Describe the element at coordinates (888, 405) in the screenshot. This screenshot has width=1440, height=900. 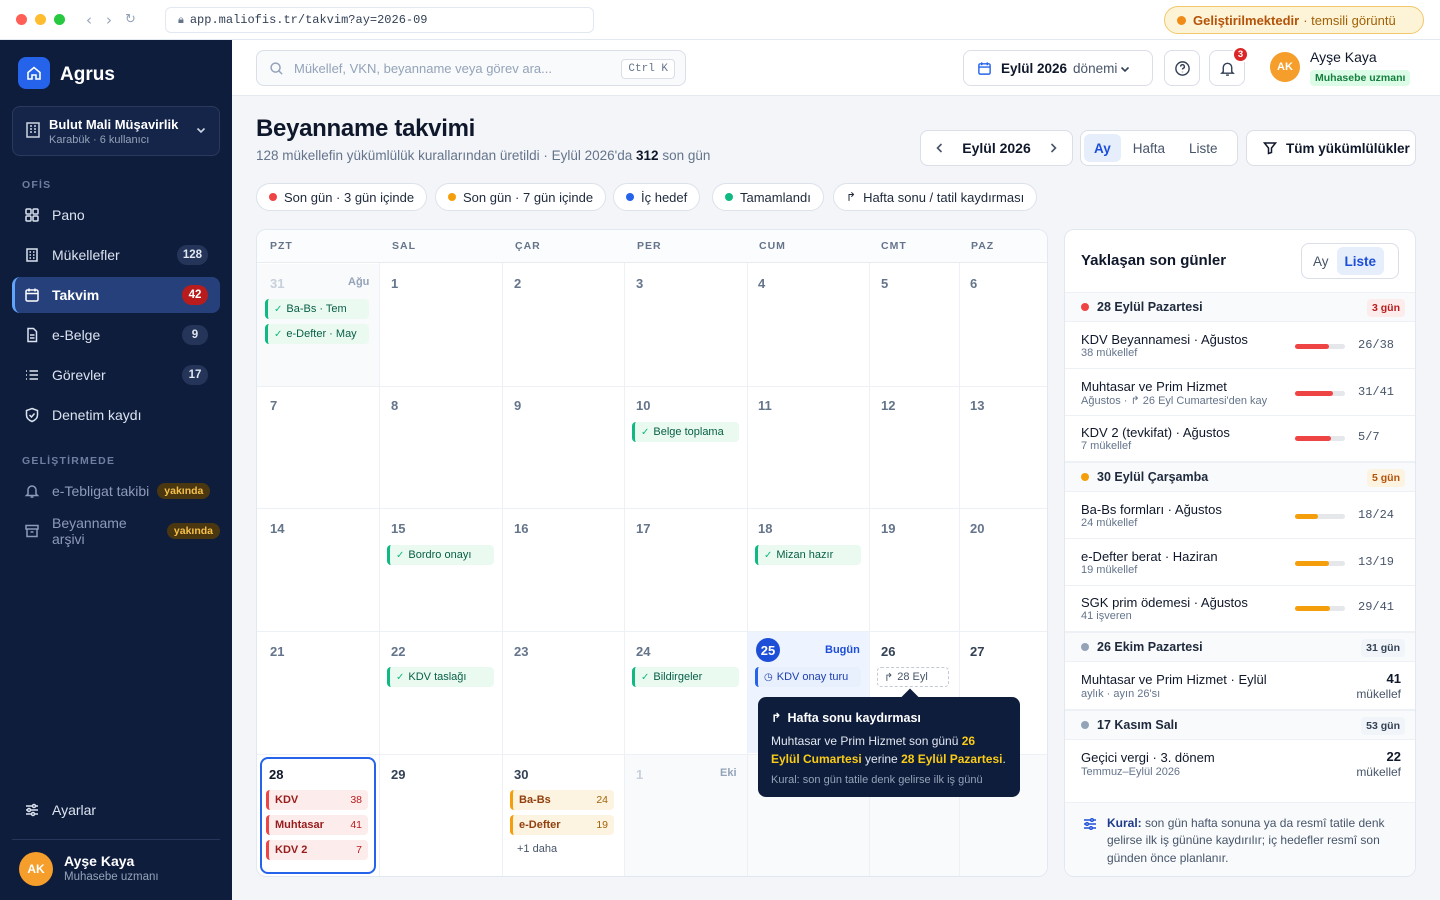
I see `day-12: 12` at that location.